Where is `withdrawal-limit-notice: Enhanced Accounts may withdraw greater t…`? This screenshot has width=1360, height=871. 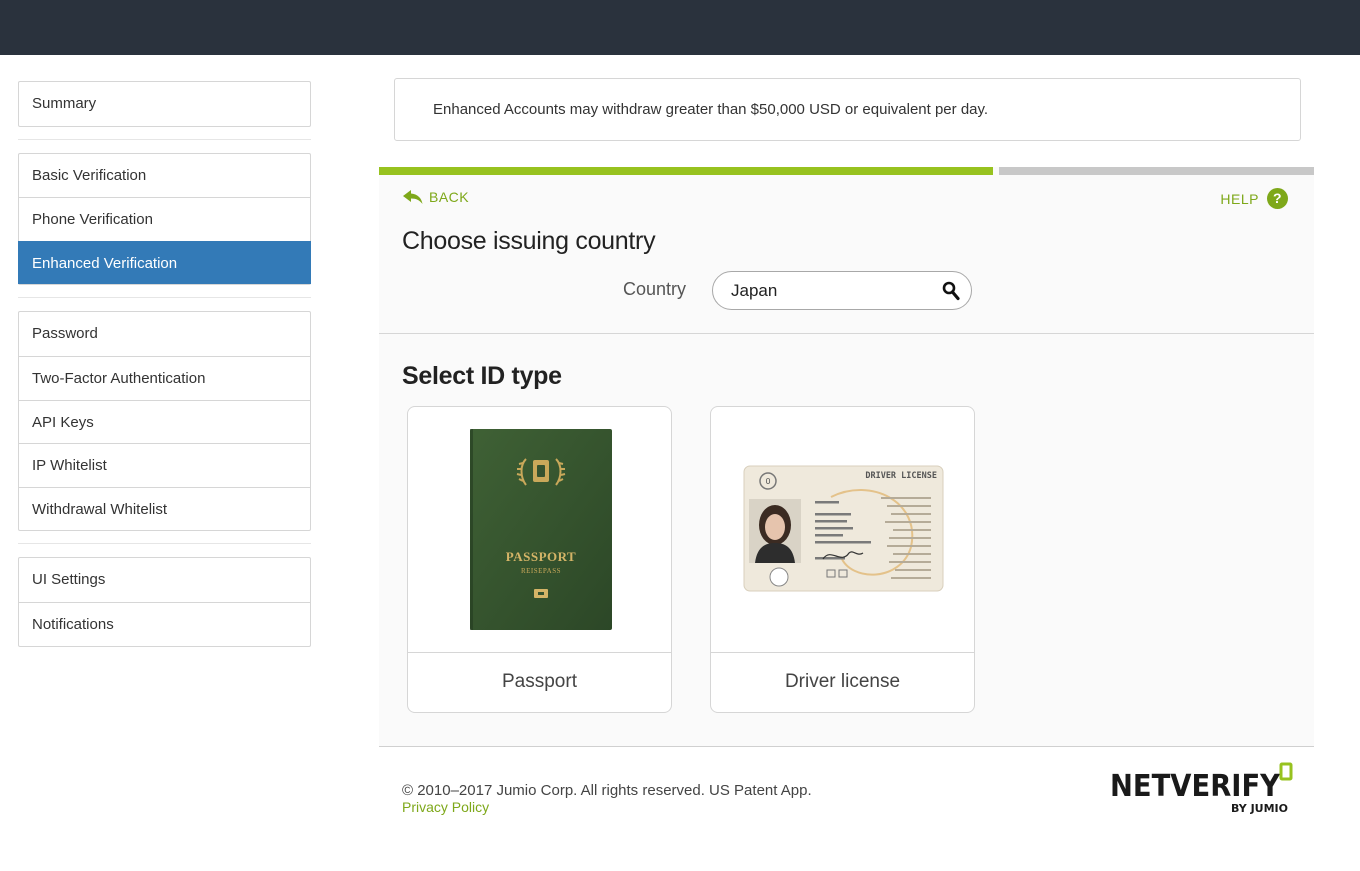 withdrawal-limit-notice: Enhanced Accounts may withdraw greater t… is located at coordinates (847, 109).